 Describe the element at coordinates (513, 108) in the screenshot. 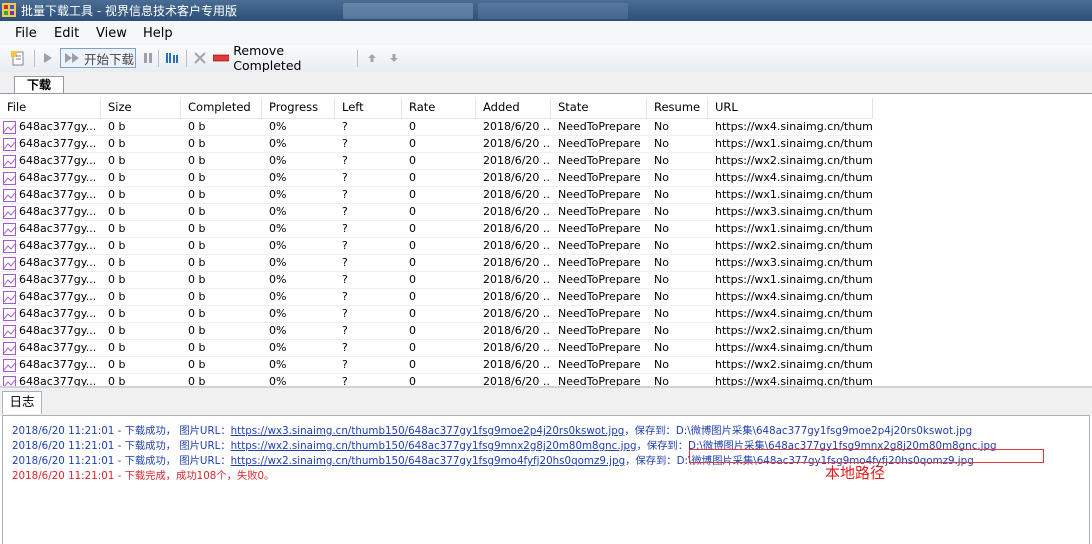

I see `column-header-added: Added` at that location.